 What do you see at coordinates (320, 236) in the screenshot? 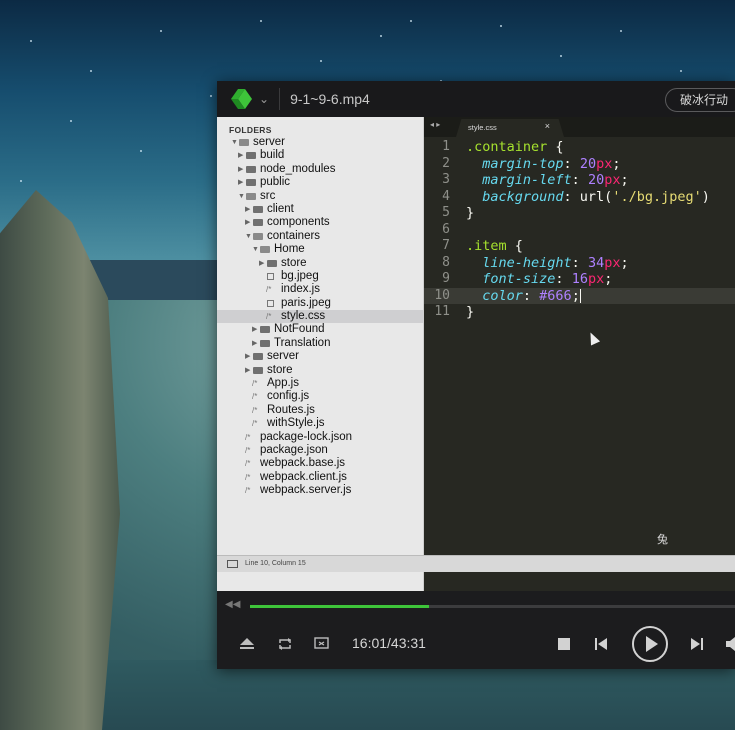
I see `tree-item: ▼ containers` at bounding box center [320, 236].